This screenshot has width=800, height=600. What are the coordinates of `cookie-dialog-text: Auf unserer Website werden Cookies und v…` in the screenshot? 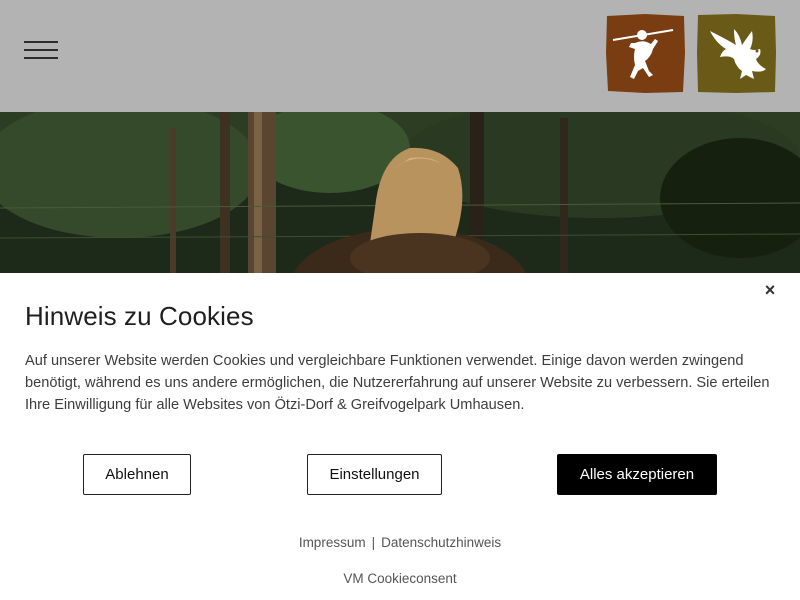 It's located at (397, 383).